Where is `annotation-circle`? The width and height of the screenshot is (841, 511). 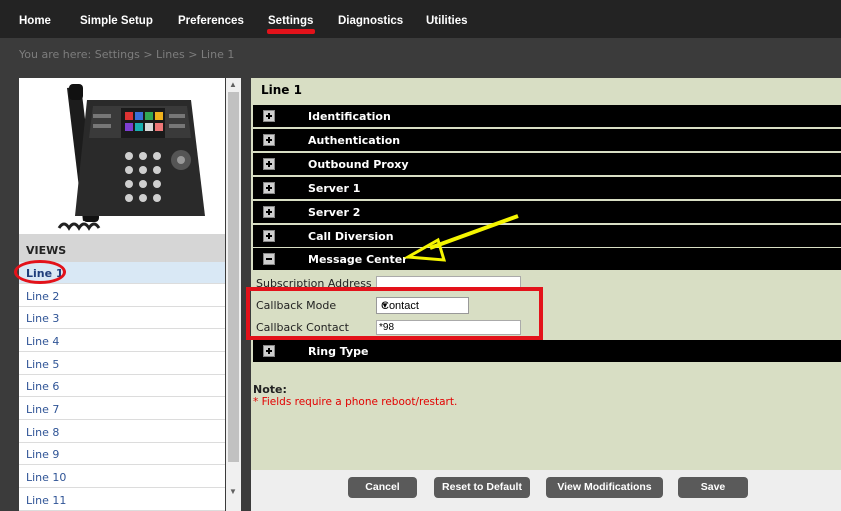
annotation-circle is located at coordinates (40, 272).